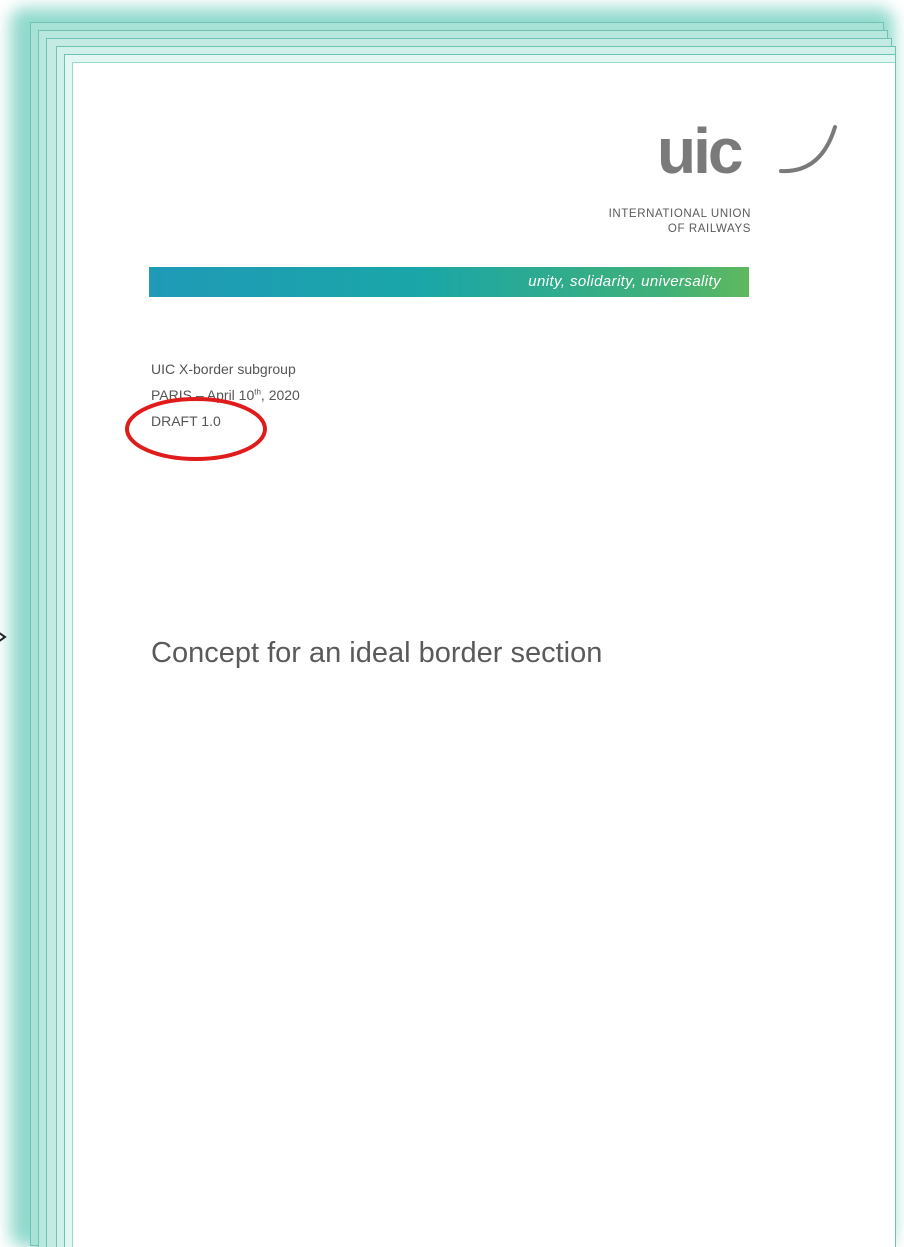  I want to click on document-title: Concept for an ideal border section, so click(377, 653).